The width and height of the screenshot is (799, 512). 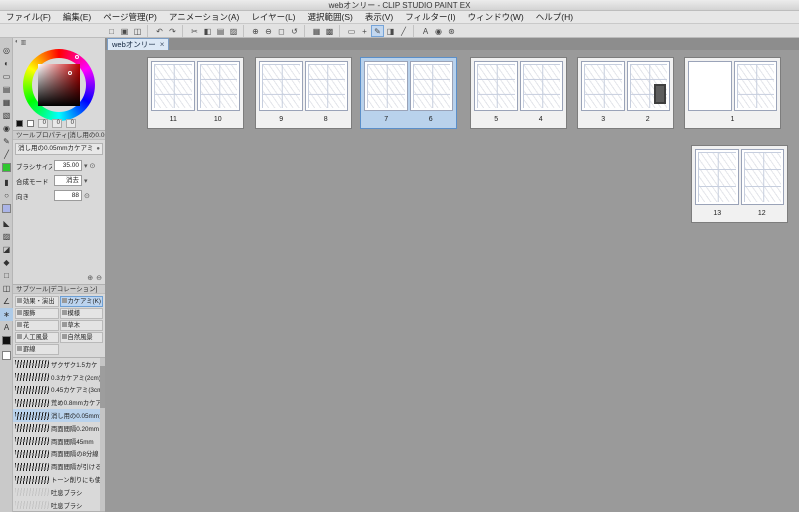 I want to click on detail-setting-icon: ⊖, so click(x=99, y=278).